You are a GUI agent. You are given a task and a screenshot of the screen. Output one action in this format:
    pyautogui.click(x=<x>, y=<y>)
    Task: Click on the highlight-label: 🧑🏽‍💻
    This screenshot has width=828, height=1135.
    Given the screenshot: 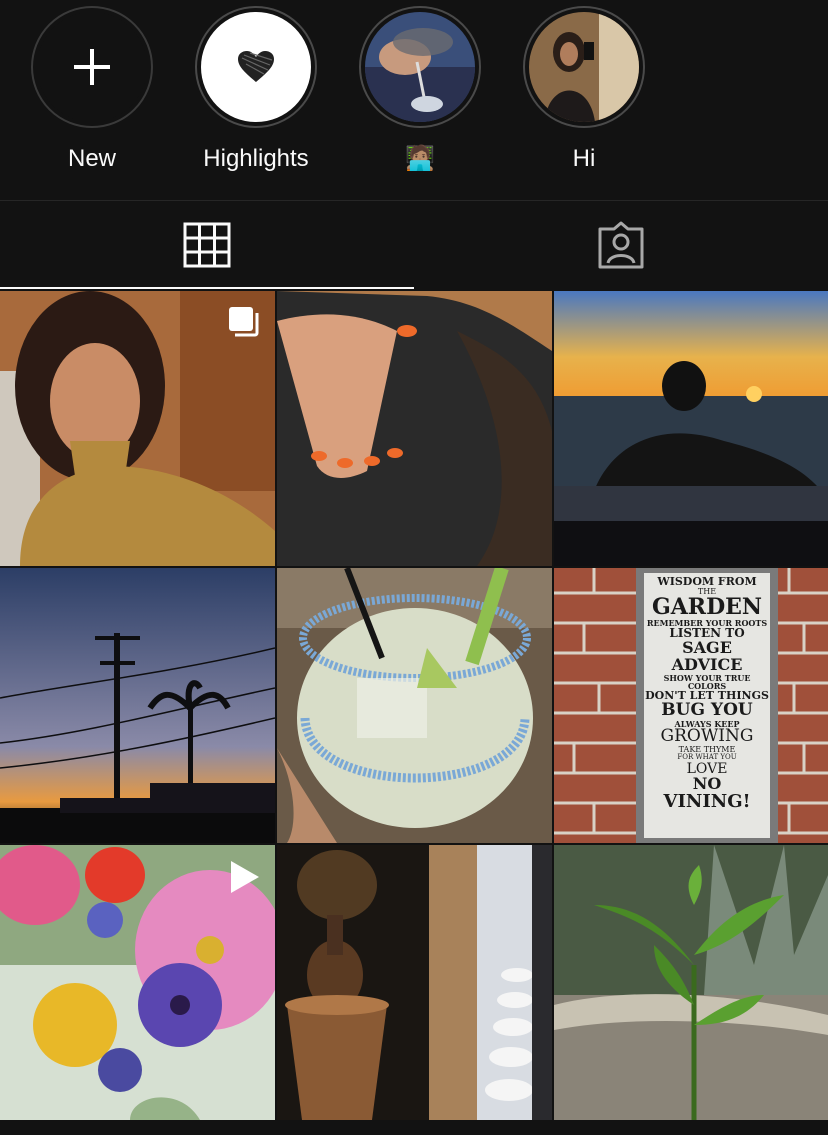 What is the action you would take?
    pyautogui.click(x=420, y=158)
    